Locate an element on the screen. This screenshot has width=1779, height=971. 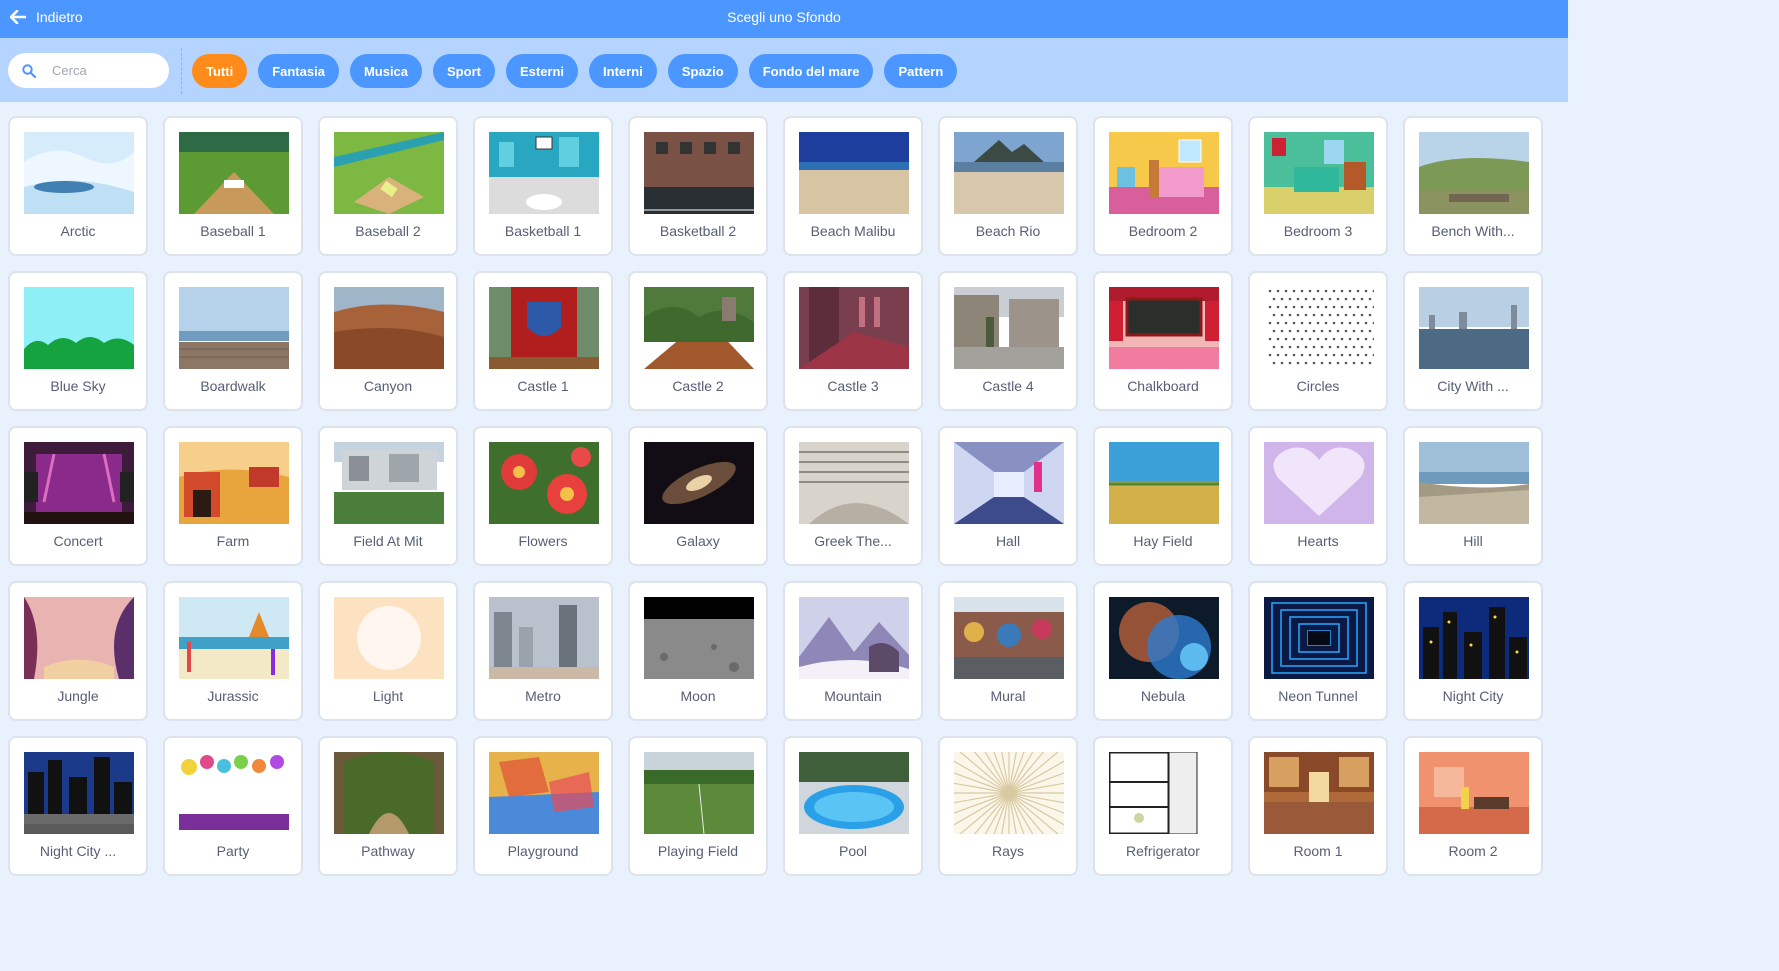
backdrop-tile: Hill is located at coordinates (1473, 496).